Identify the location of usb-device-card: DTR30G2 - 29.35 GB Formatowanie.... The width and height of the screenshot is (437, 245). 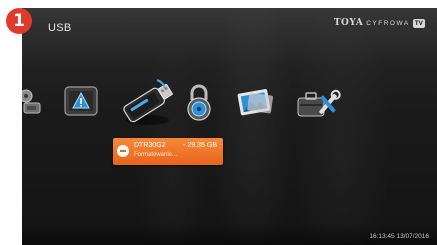
(168, 151).